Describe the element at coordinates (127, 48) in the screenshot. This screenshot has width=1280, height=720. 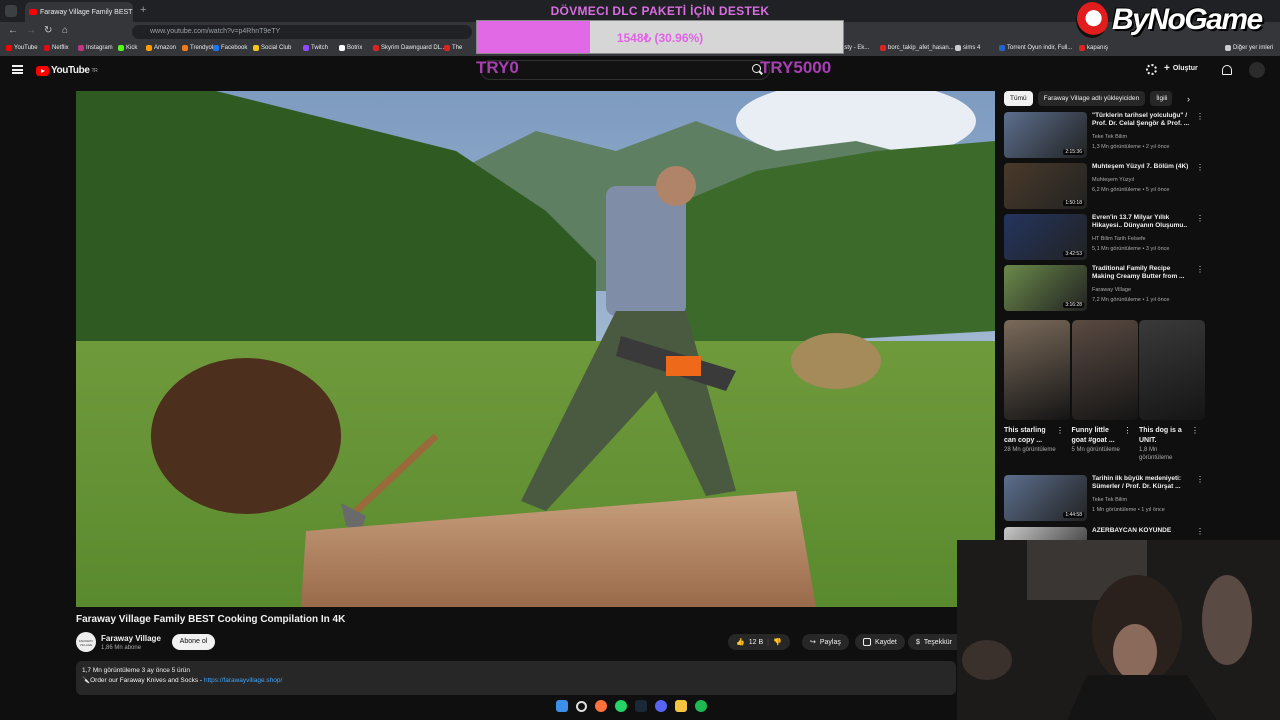
I see `bookmark-item: Kick` at that location.